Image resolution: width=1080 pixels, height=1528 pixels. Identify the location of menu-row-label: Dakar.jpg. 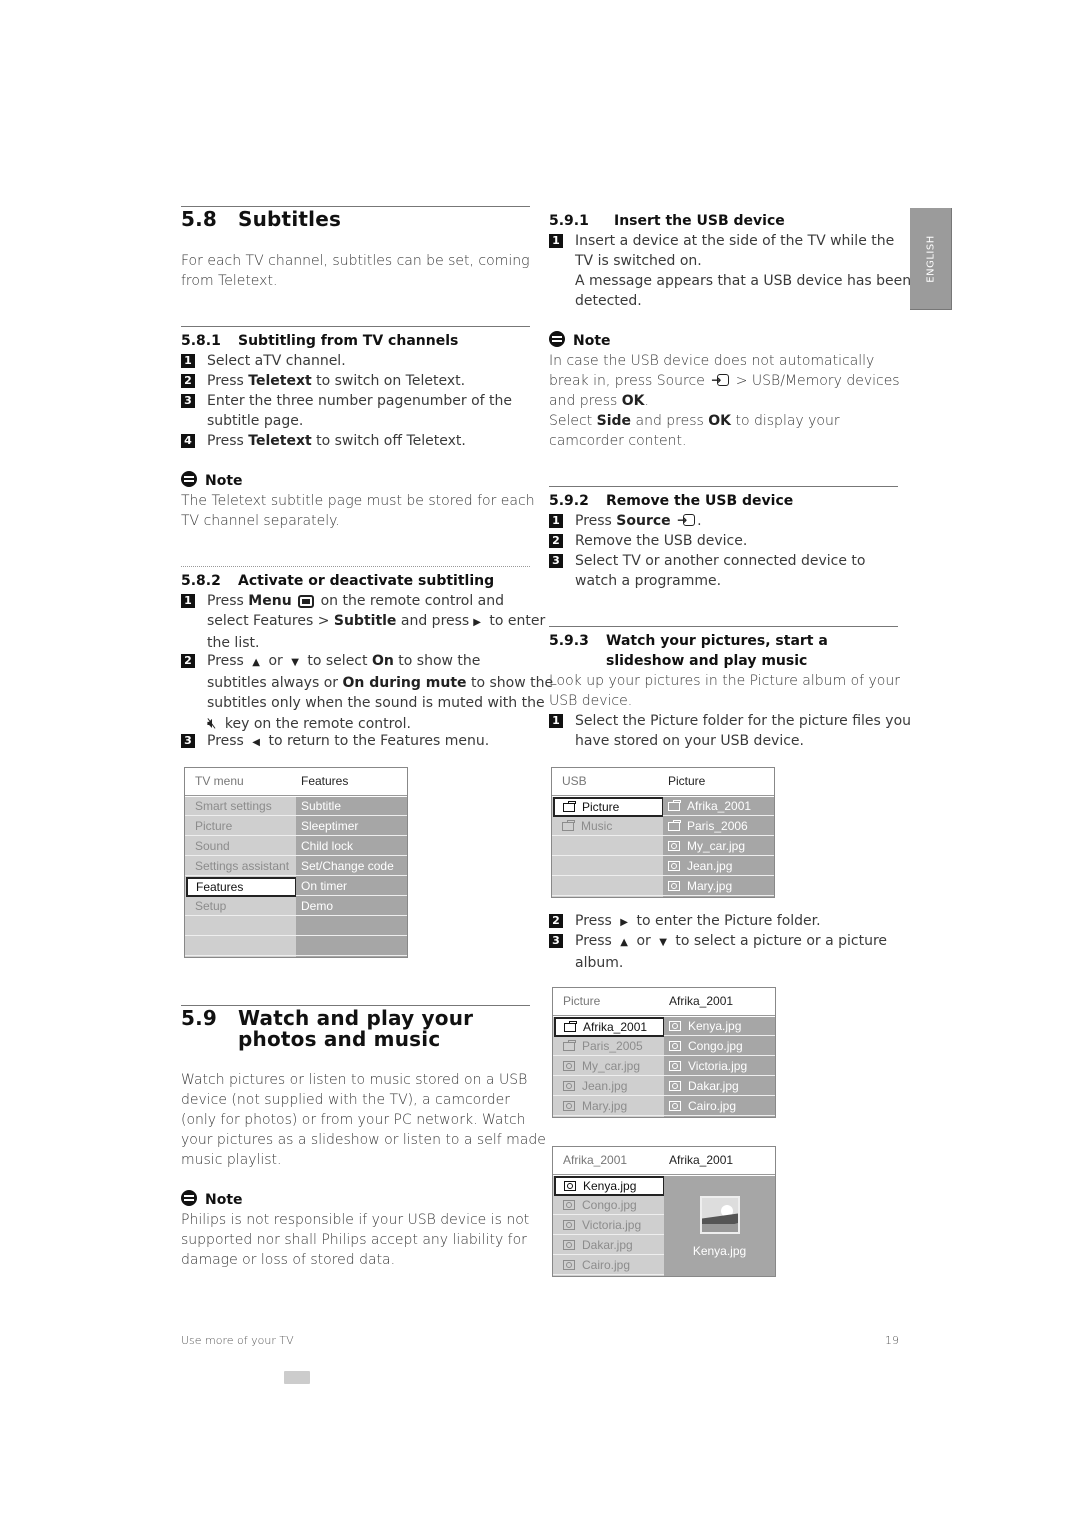
(607, 1245).